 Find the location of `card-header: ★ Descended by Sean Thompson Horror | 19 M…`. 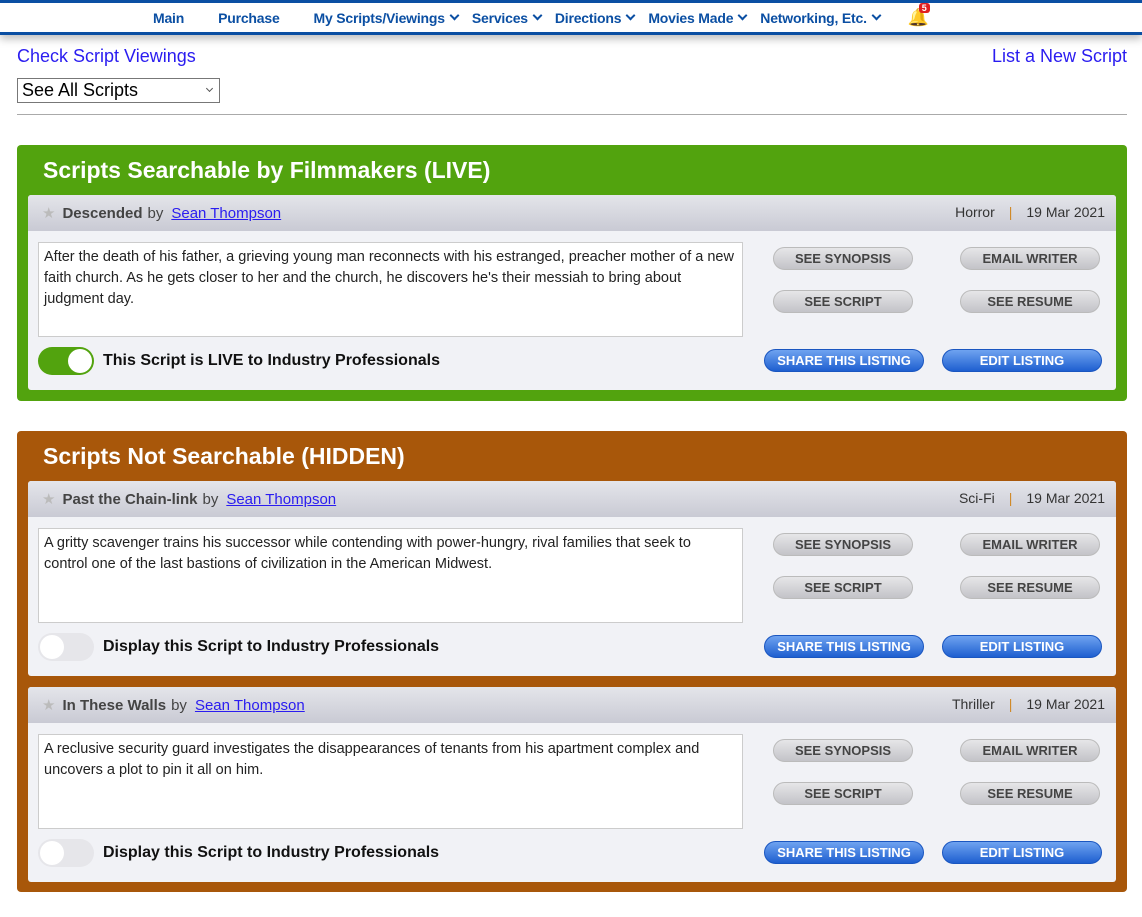

card-header: ★ Descended by Sean Thompson Horror | 19 M… is located at coordinates (572, 213).